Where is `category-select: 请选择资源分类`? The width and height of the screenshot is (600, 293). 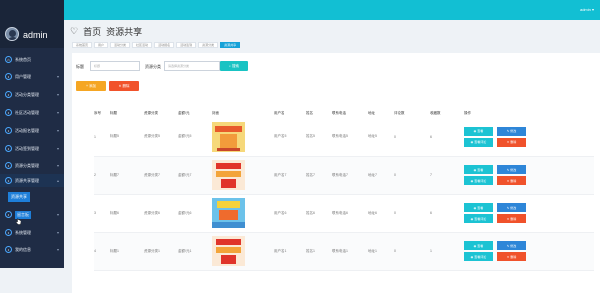 category-select: 请选择资源分类 is located at coordinates (192, 66).